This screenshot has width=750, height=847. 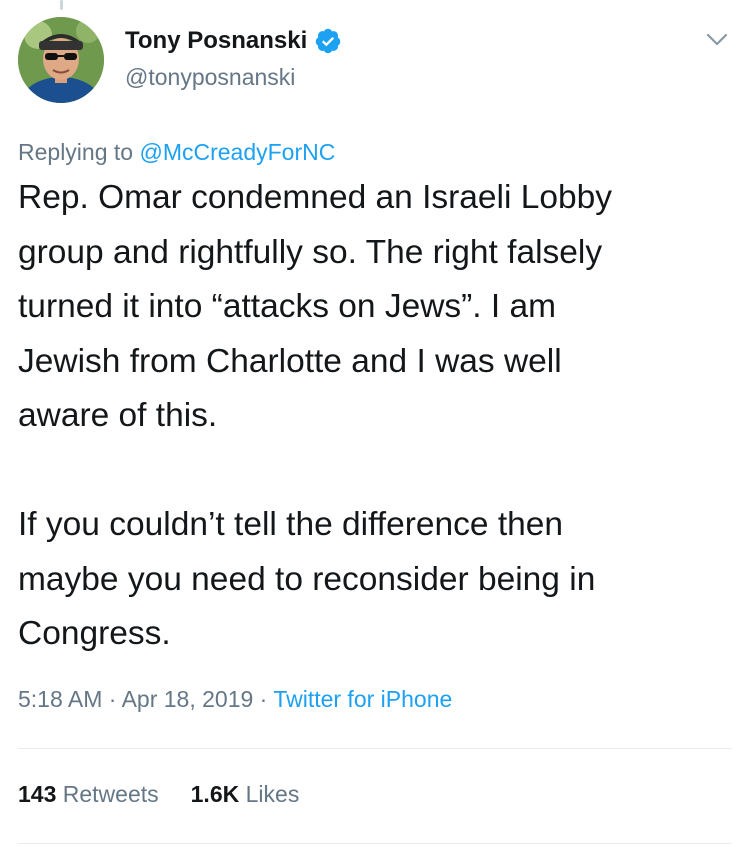 What do you see at coordinates (37, 794) in the screenshot?
I see `retweets-count: 143` at bounding box center [37, 794].